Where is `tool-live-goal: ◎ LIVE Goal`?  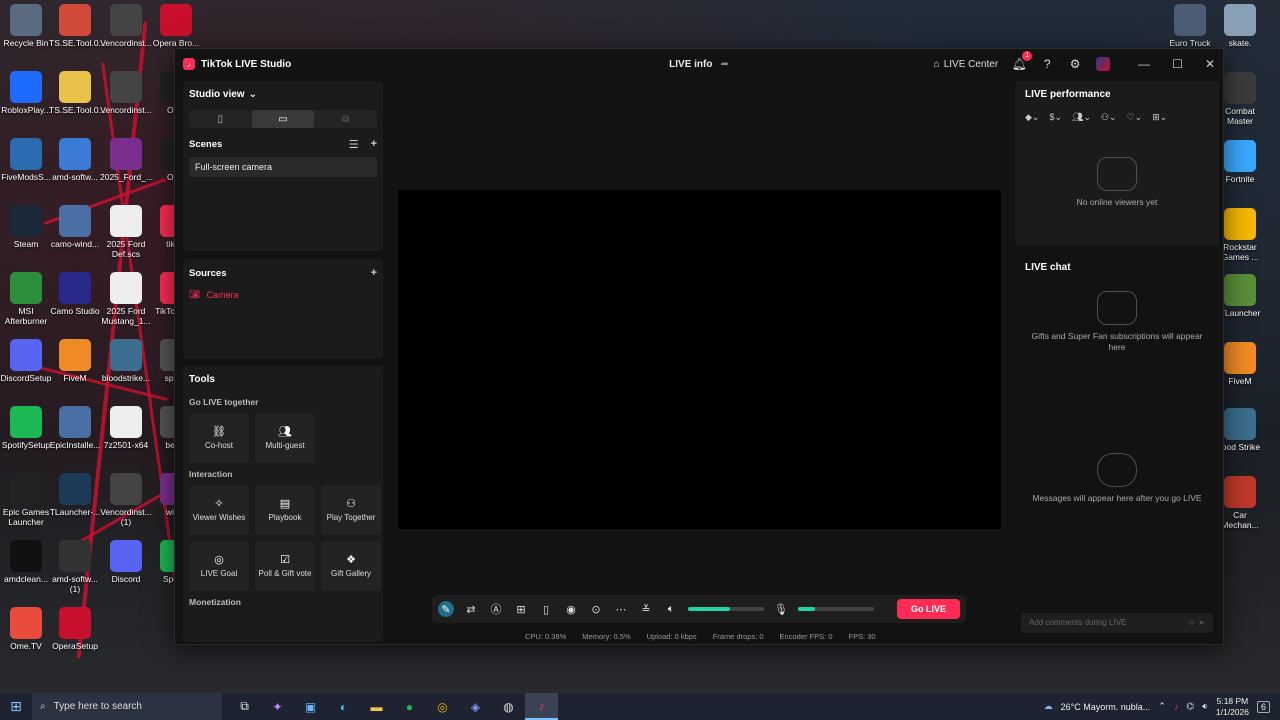
tool-live-goal: ◎ LIVE Goal is located at coordinates (219, 566).